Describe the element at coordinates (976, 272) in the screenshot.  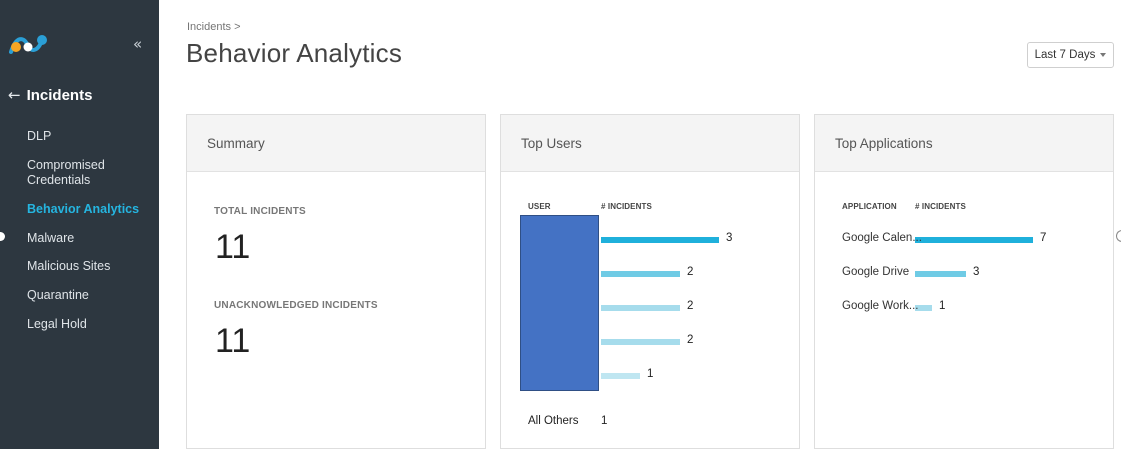
I see `app-incident-value: 3` at that location.